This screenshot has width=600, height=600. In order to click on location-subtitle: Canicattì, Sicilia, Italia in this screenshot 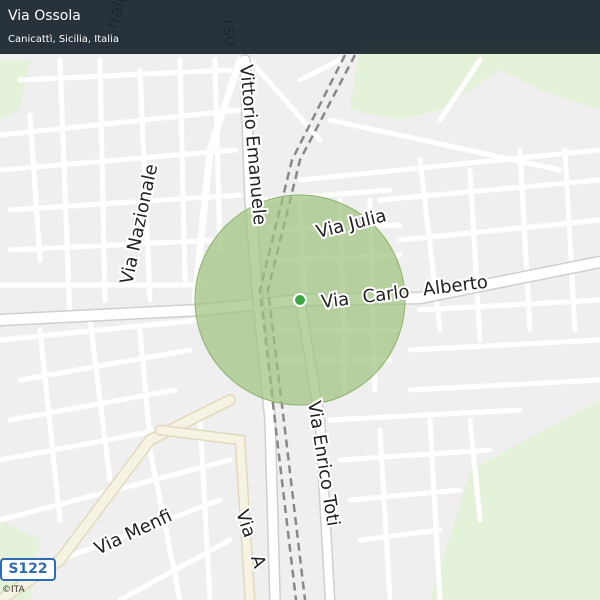, I will do `click(63, 39)`.